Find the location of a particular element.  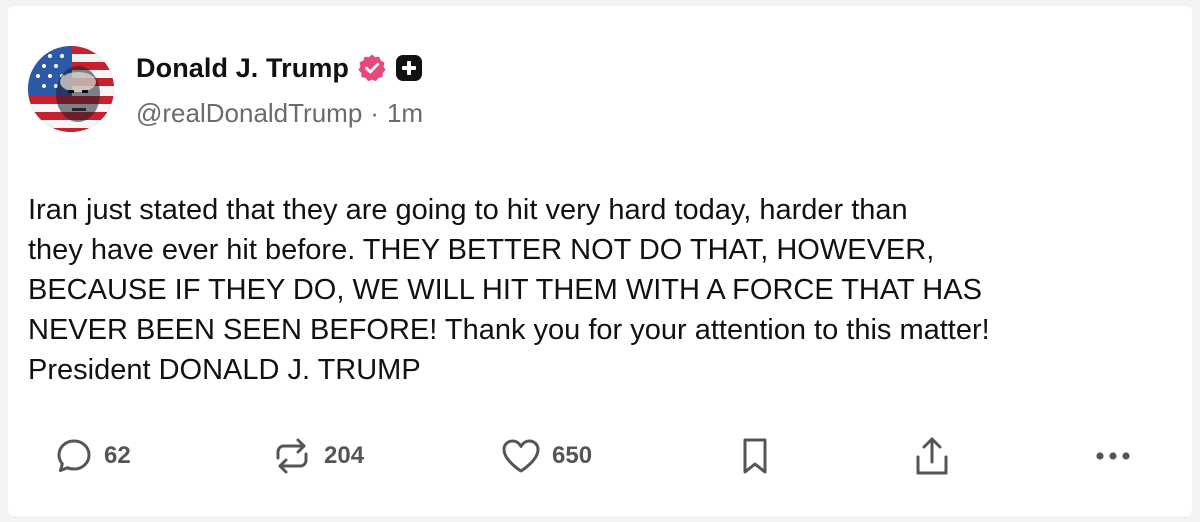

reply-count: 62 is located at coordinates (117, 455).